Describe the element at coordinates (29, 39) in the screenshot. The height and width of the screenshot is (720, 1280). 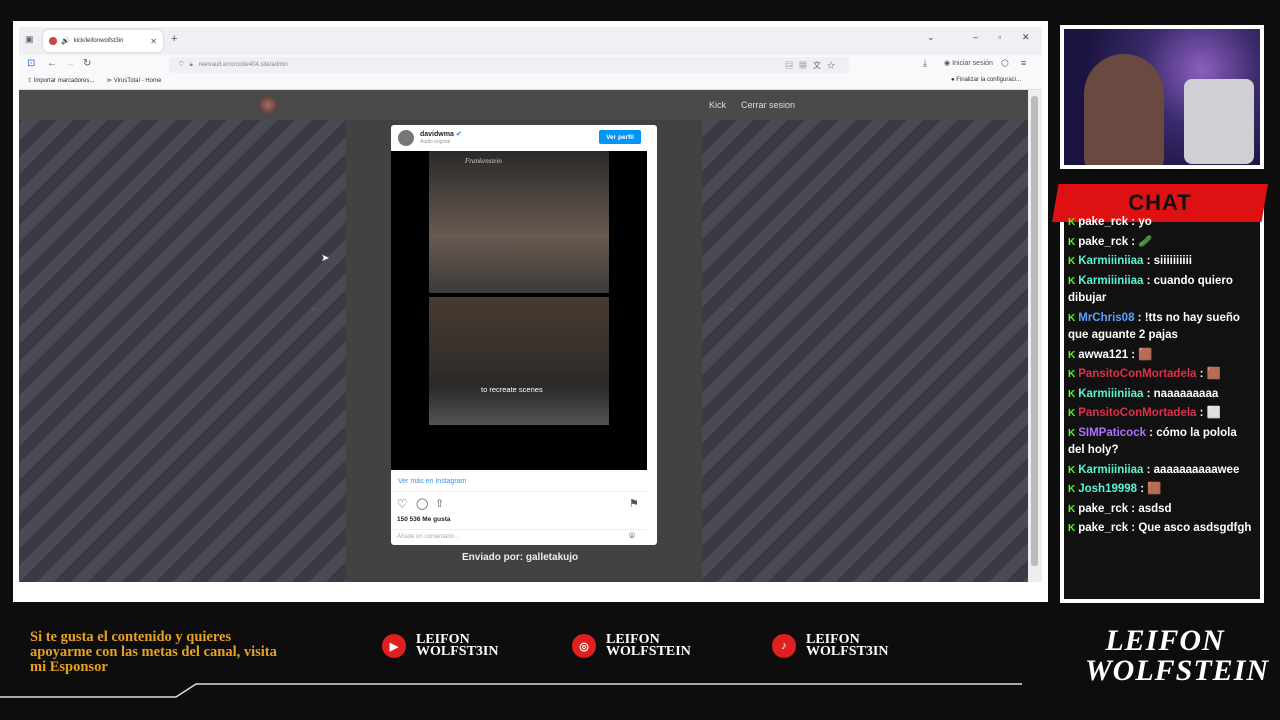
I see `tab-list-icon: ▣` at that location.